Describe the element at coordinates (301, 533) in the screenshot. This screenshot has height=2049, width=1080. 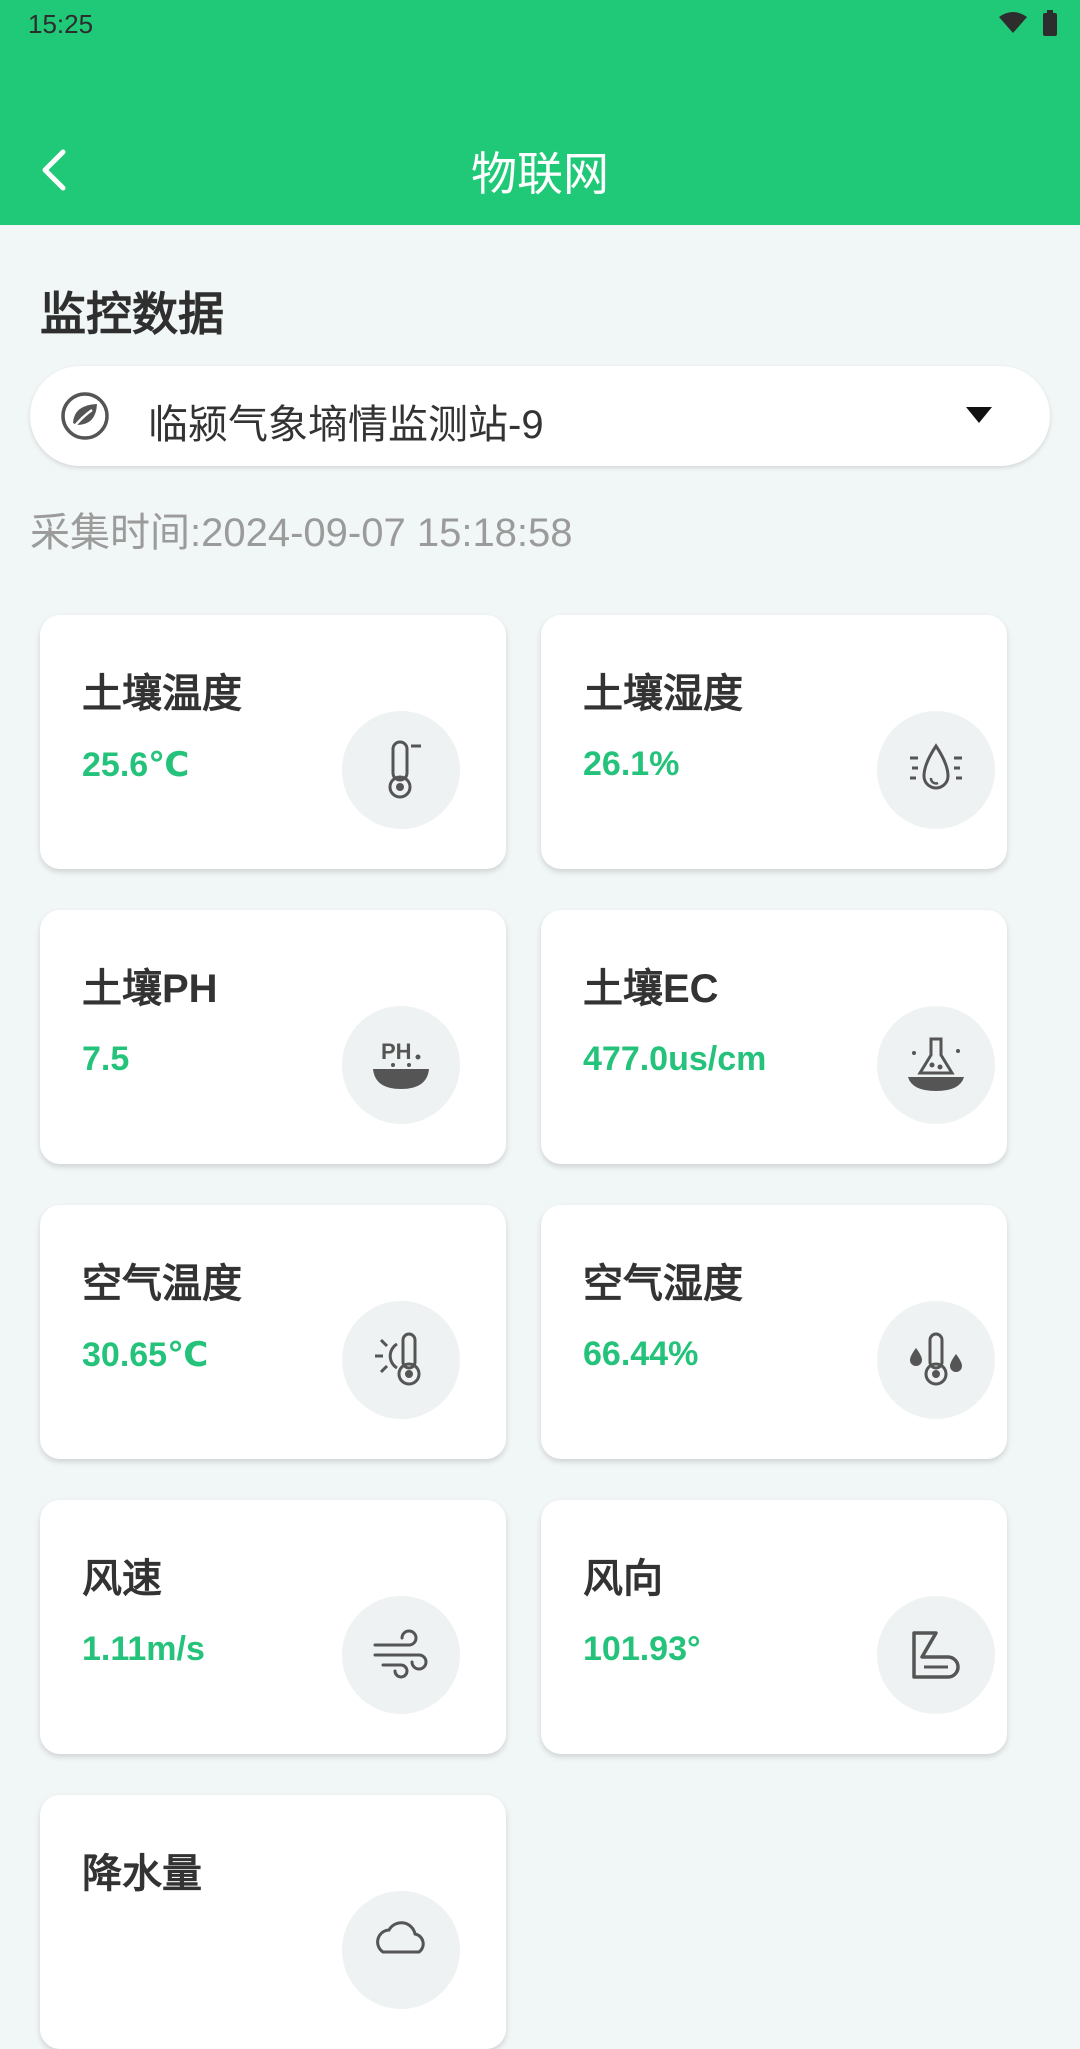
I see `collect-time: 采集时间:2024-09-07 15:18:58` at that location.